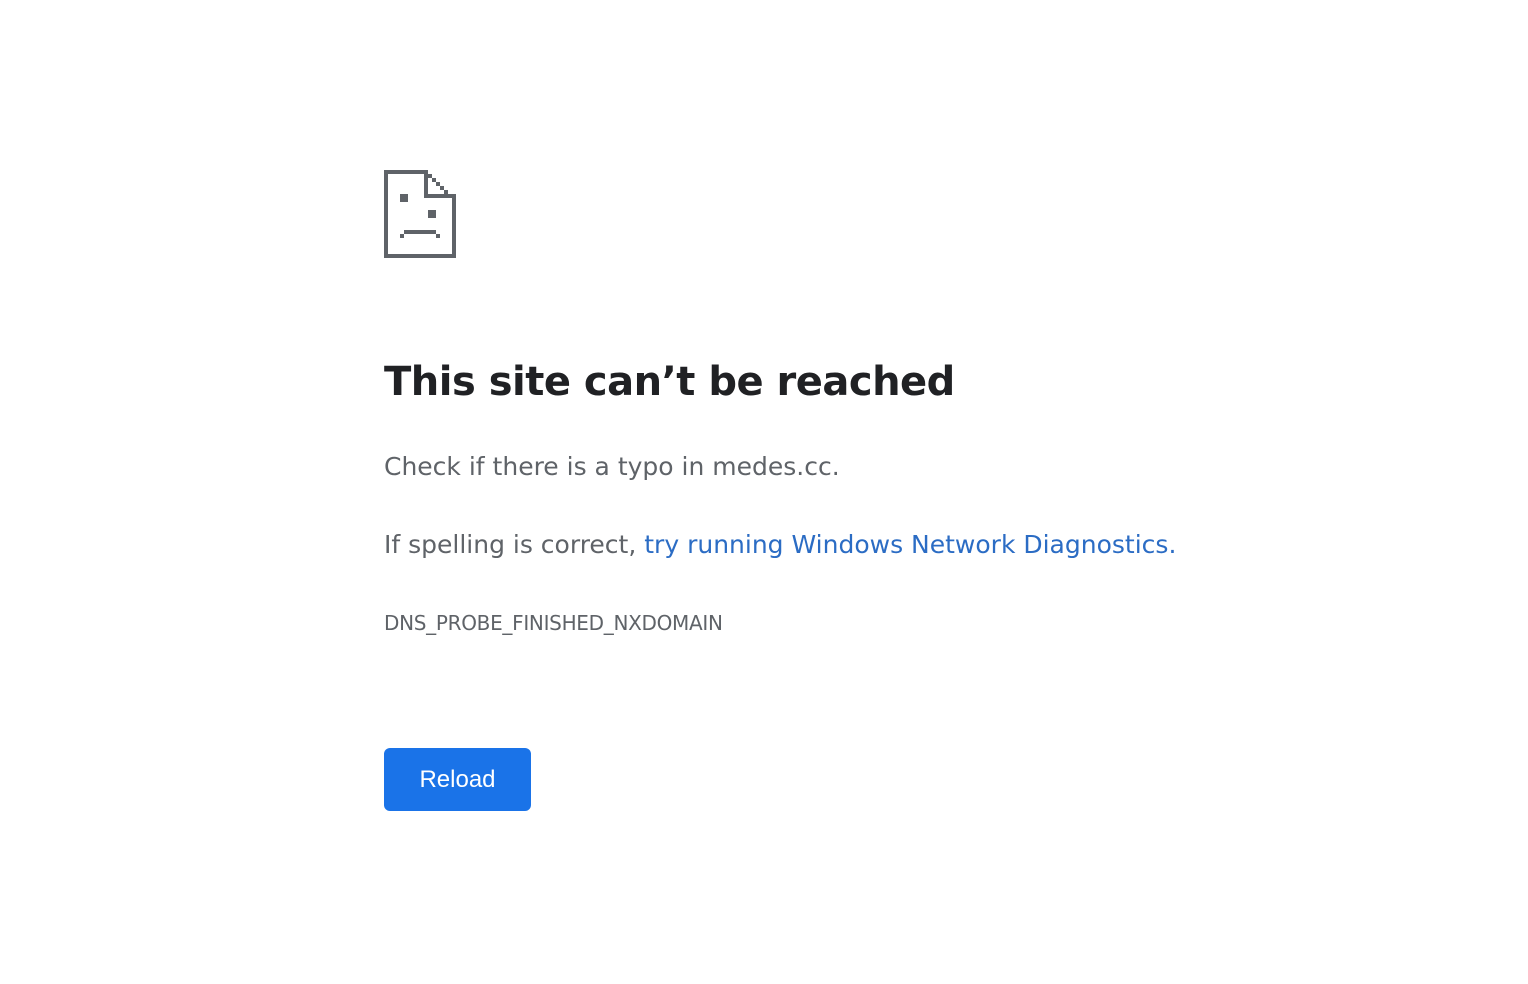  What do you see at coordinates (514, 544) in the screenshot?
I see `spelling-prefix: If spelling is correct,` at bounding box center [514, 544].